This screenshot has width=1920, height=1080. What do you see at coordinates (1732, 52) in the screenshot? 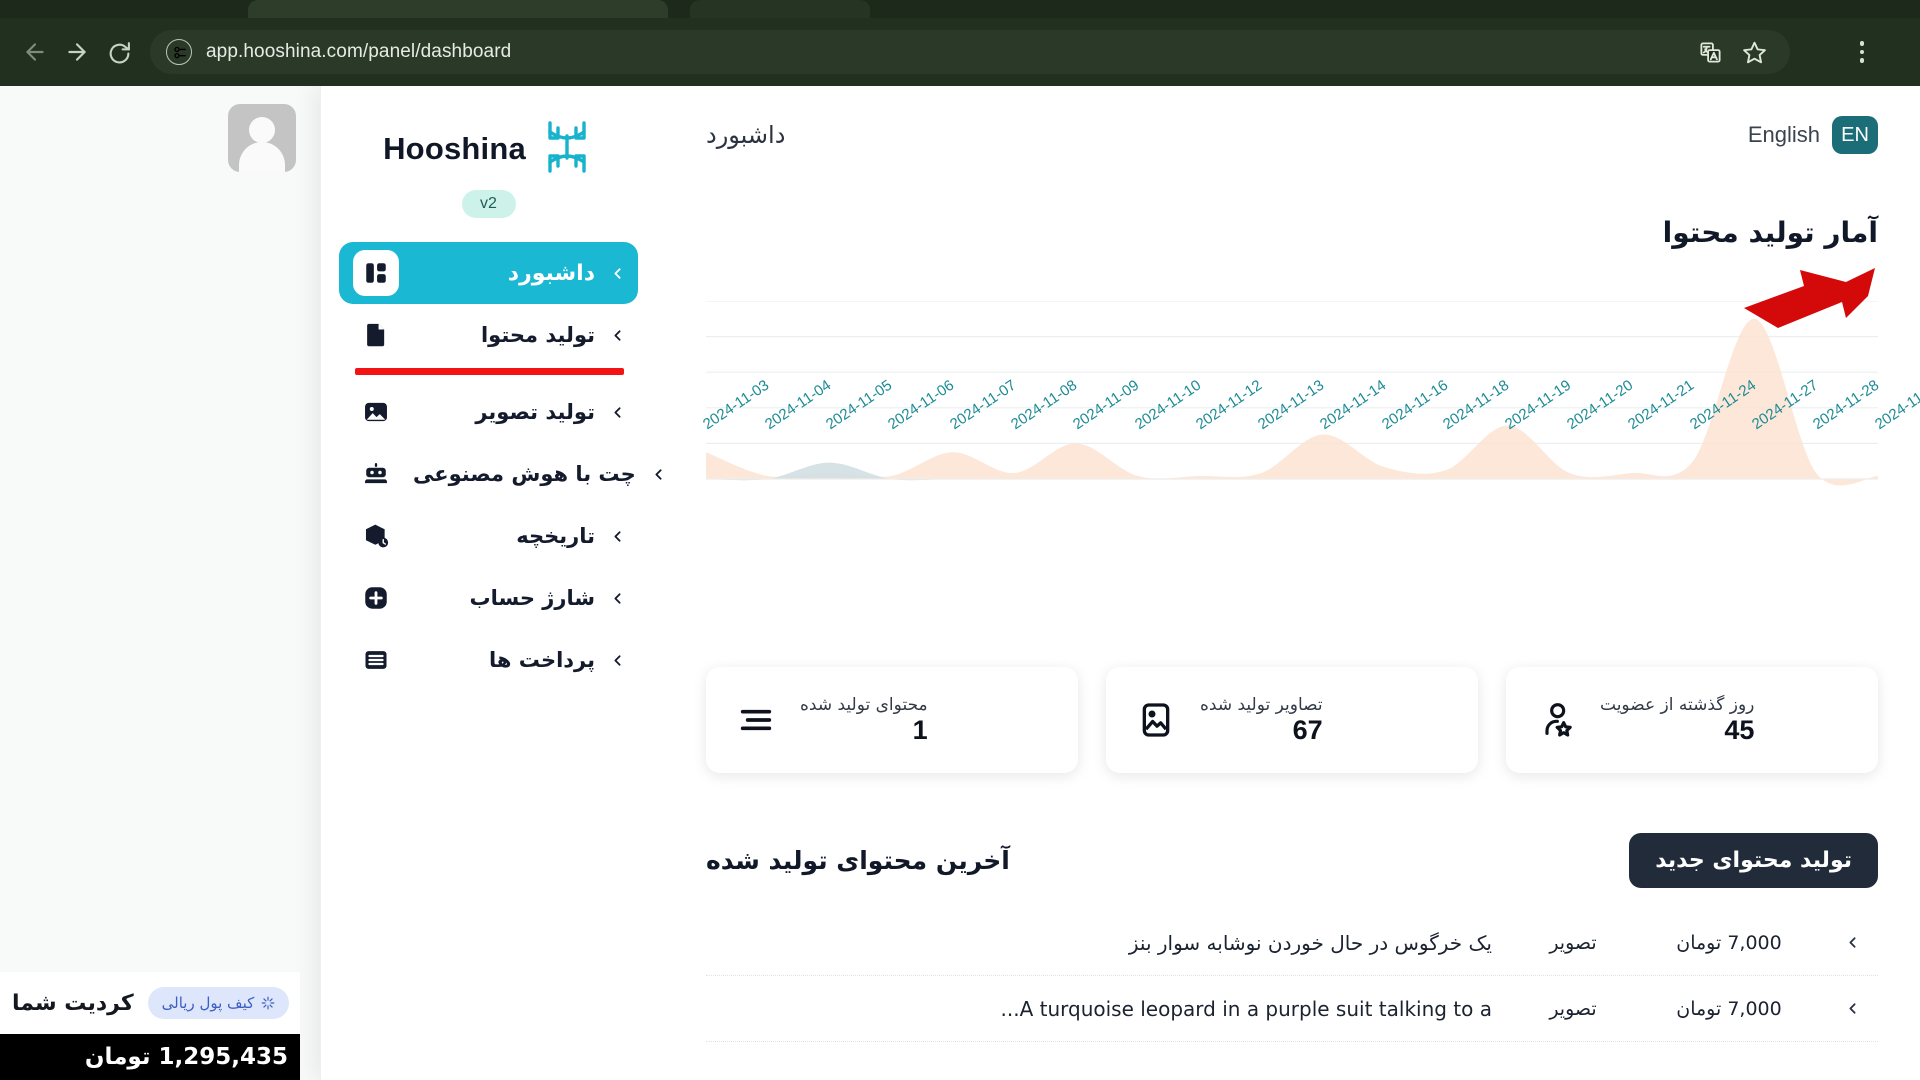
I see `omnibox-actions` at bounding box center [1732, 52].